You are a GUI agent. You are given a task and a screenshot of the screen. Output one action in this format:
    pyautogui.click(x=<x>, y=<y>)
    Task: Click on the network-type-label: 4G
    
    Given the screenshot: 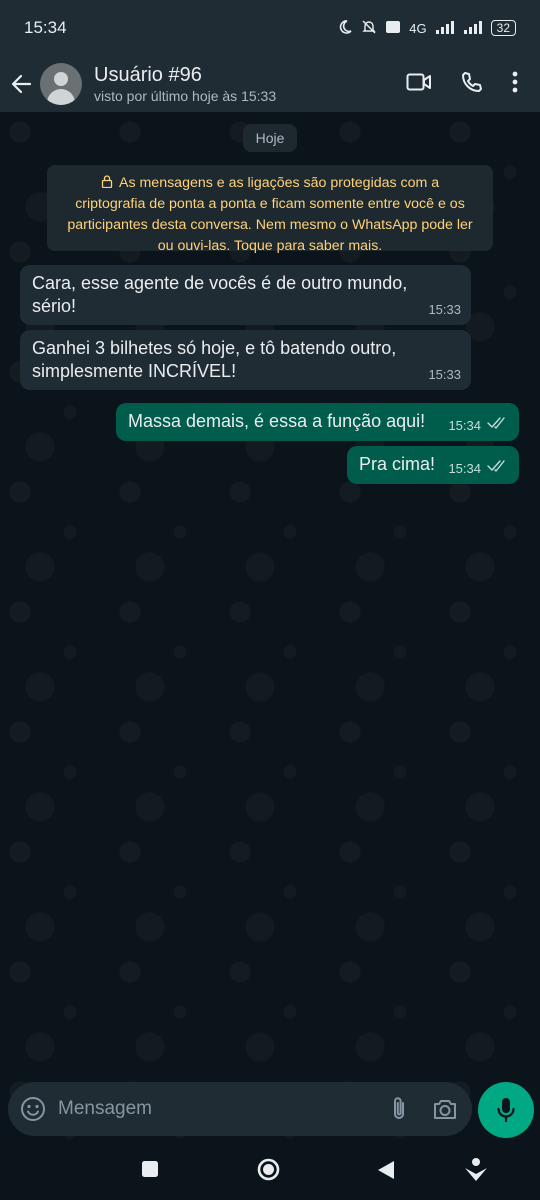 What is the action you would take?
    pyautogui.click(x=418, y=28)
    